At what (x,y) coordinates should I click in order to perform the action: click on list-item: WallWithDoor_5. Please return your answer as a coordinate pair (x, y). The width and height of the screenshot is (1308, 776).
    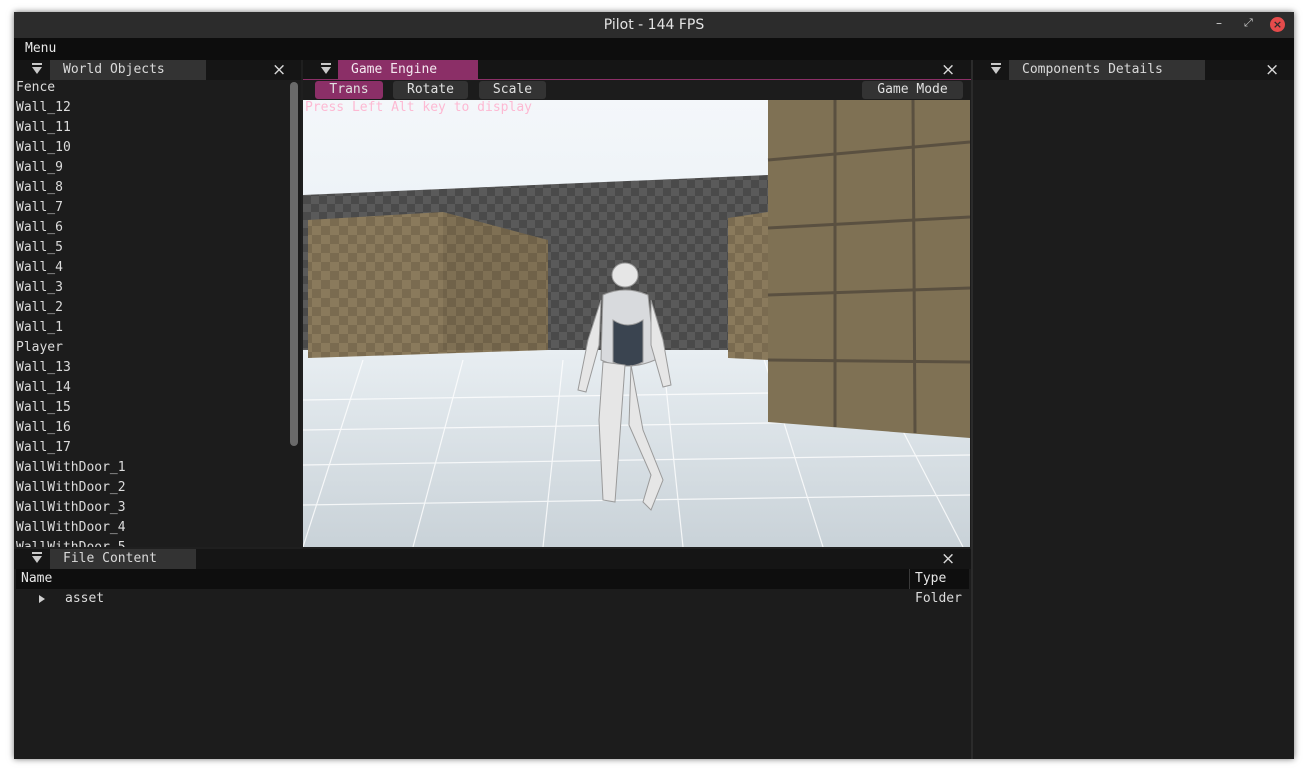
    Looking at the image, I should click on (71, 542).